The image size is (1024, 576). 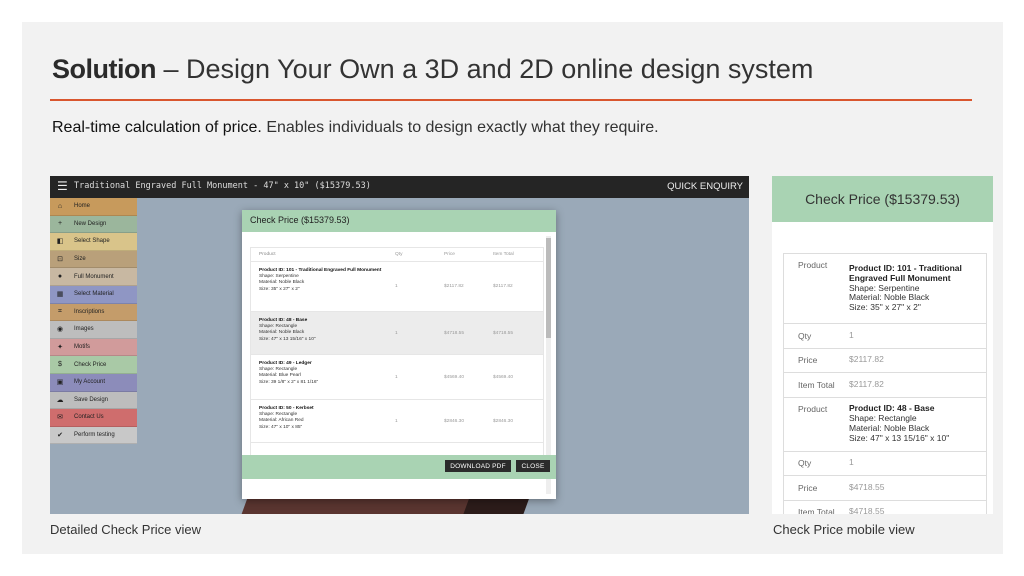 What do you see at coordinates (104, 69) in the screenshot?
I see `slide-title-bold: Solution` at bounding box center [104, 69].